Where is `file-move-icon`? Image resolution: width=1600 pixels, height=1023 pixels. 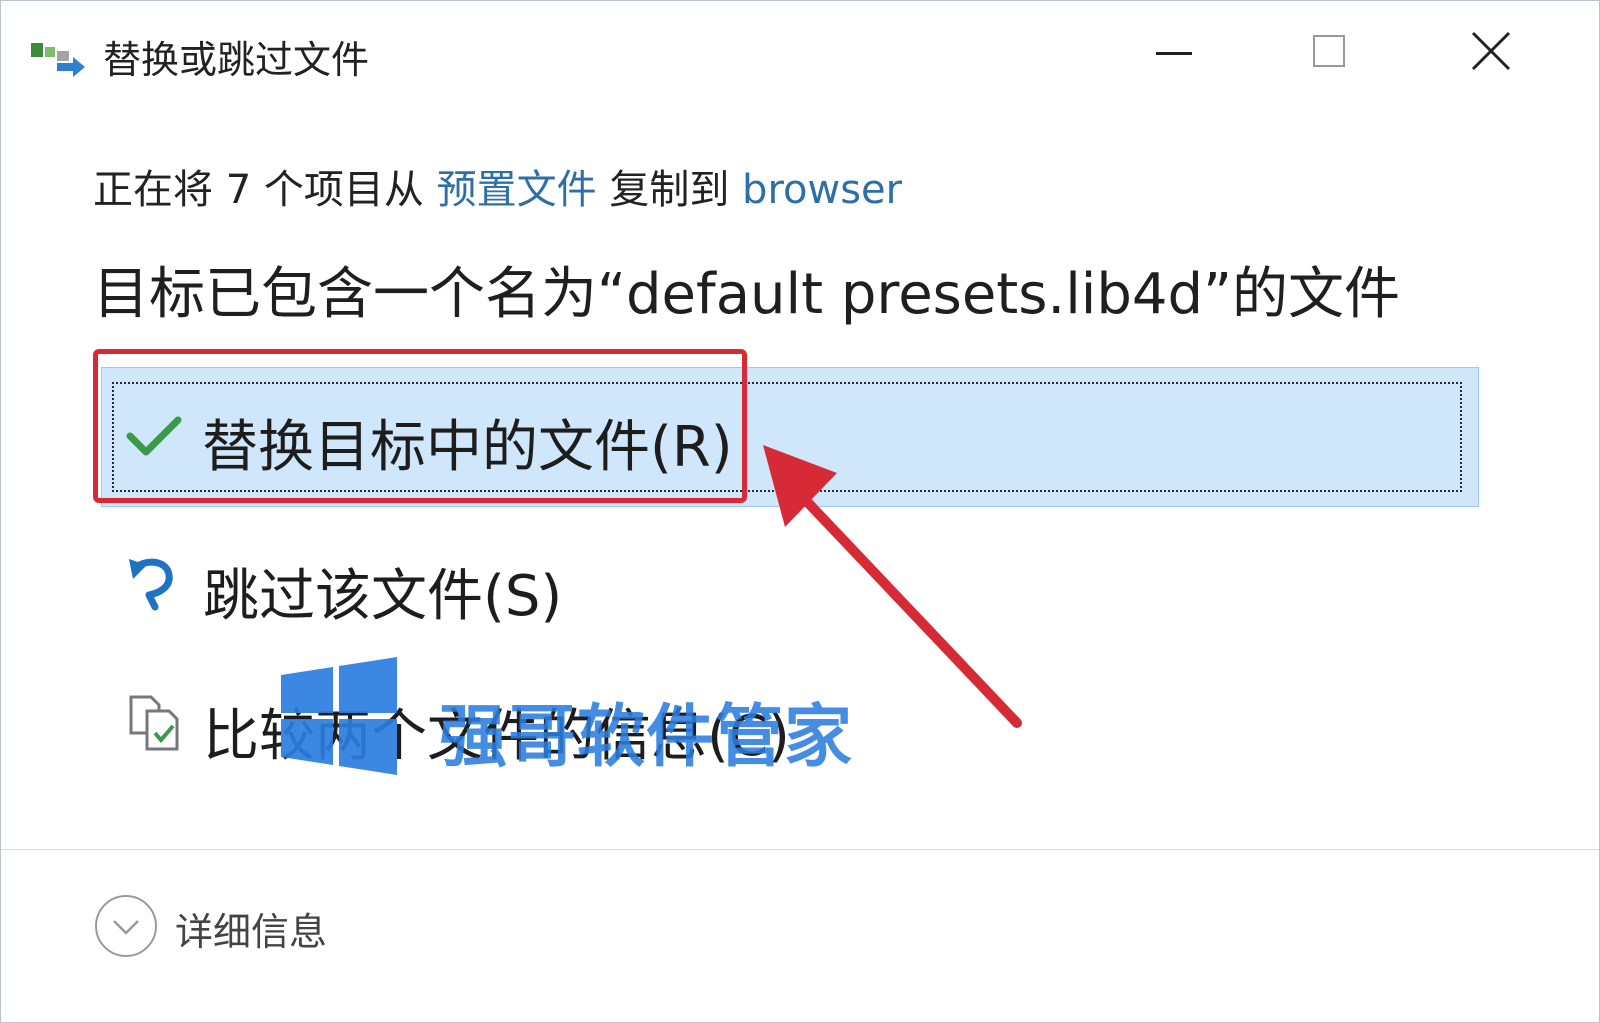
file-move-icon is located at coordinates (59, 59).